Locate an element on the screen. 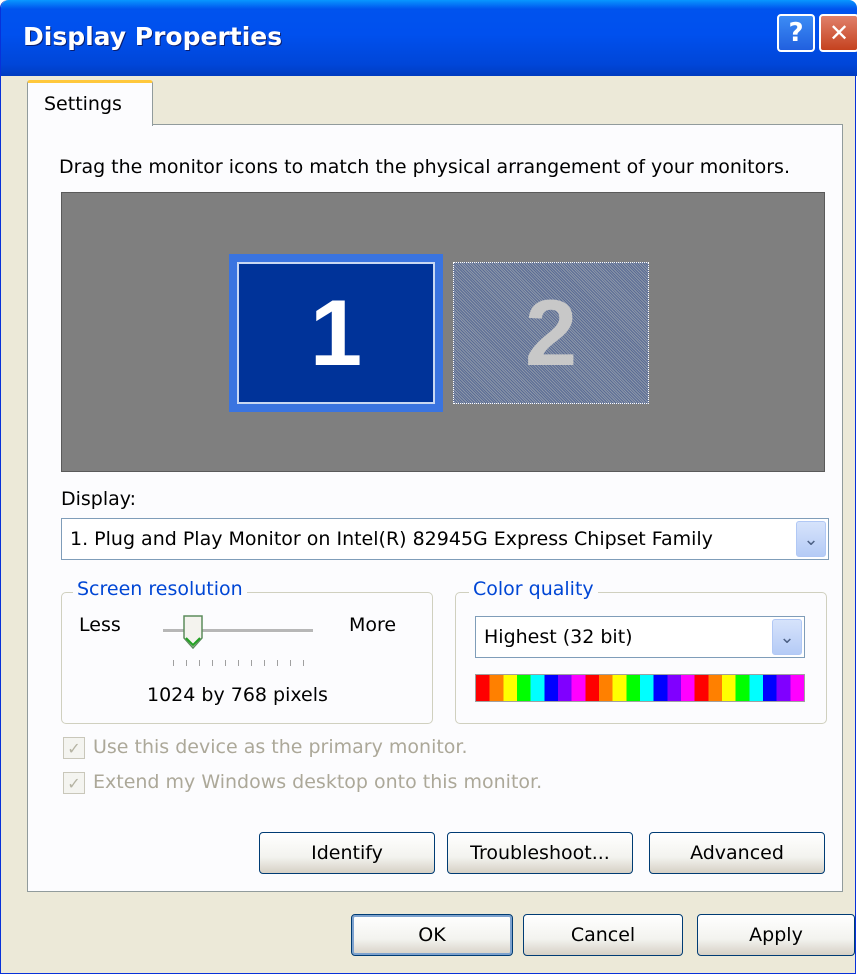 The width and height of the screenshot is (858, 976). primary-monitor-checkbox: ✓ is located at coordinates (74, 748).